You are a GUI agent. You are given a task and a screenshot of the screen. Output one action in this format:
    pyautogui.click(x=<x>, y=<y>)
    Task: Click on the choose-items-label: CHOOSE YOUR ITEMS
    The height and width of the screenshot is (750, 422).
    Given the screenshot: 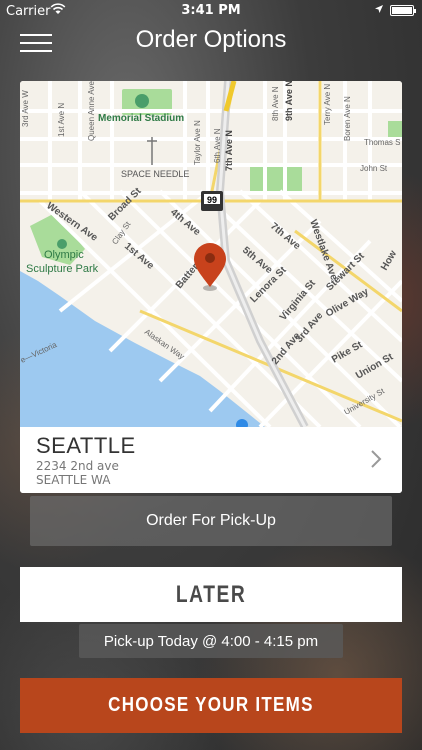 What is the action you would take?
    pyautogui.click(x=211, y=705)
    